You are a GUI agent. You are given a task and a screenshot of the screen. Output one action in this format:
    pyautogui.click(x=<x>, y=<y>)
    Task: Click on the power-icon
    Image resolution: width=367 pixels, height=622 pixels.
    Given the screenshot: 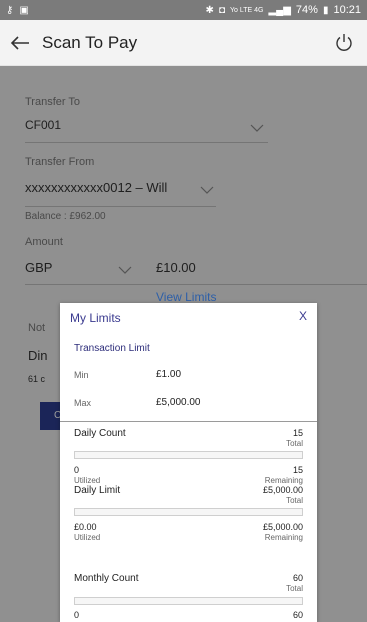 What is the action you would take?
    pyautogui.click(x=344, y=43)
    